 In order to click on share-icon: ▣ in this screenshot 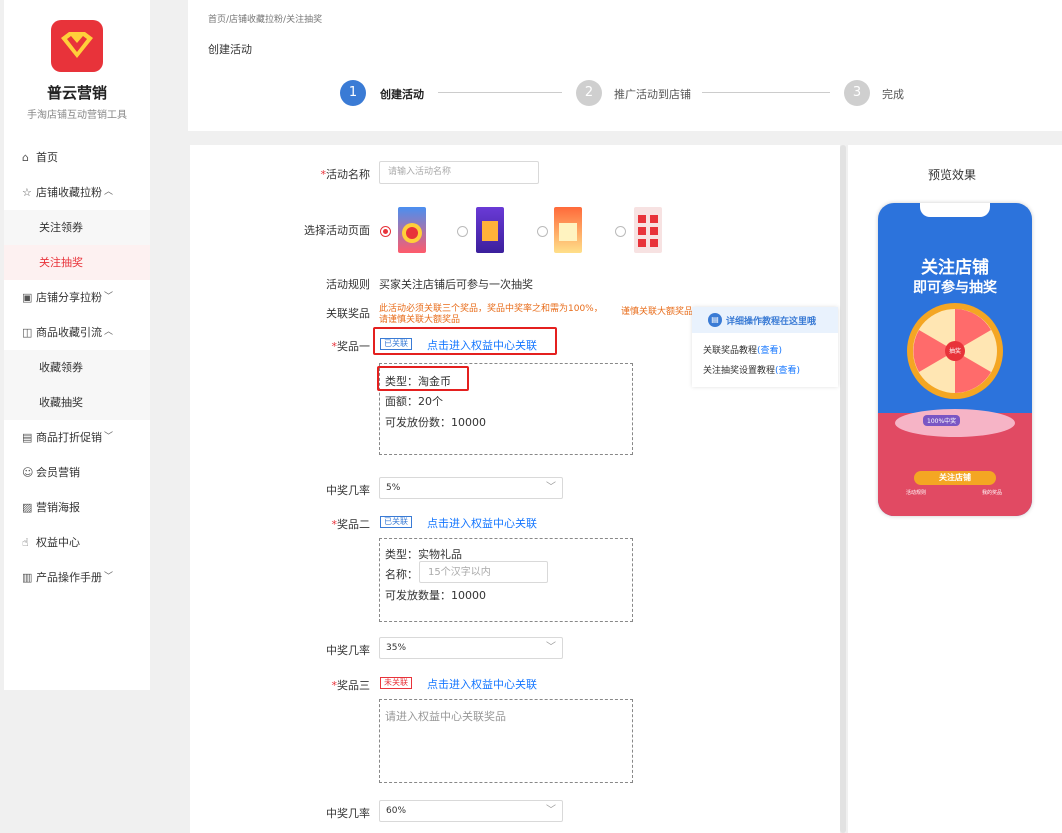, I will do `click(27, 297)`.